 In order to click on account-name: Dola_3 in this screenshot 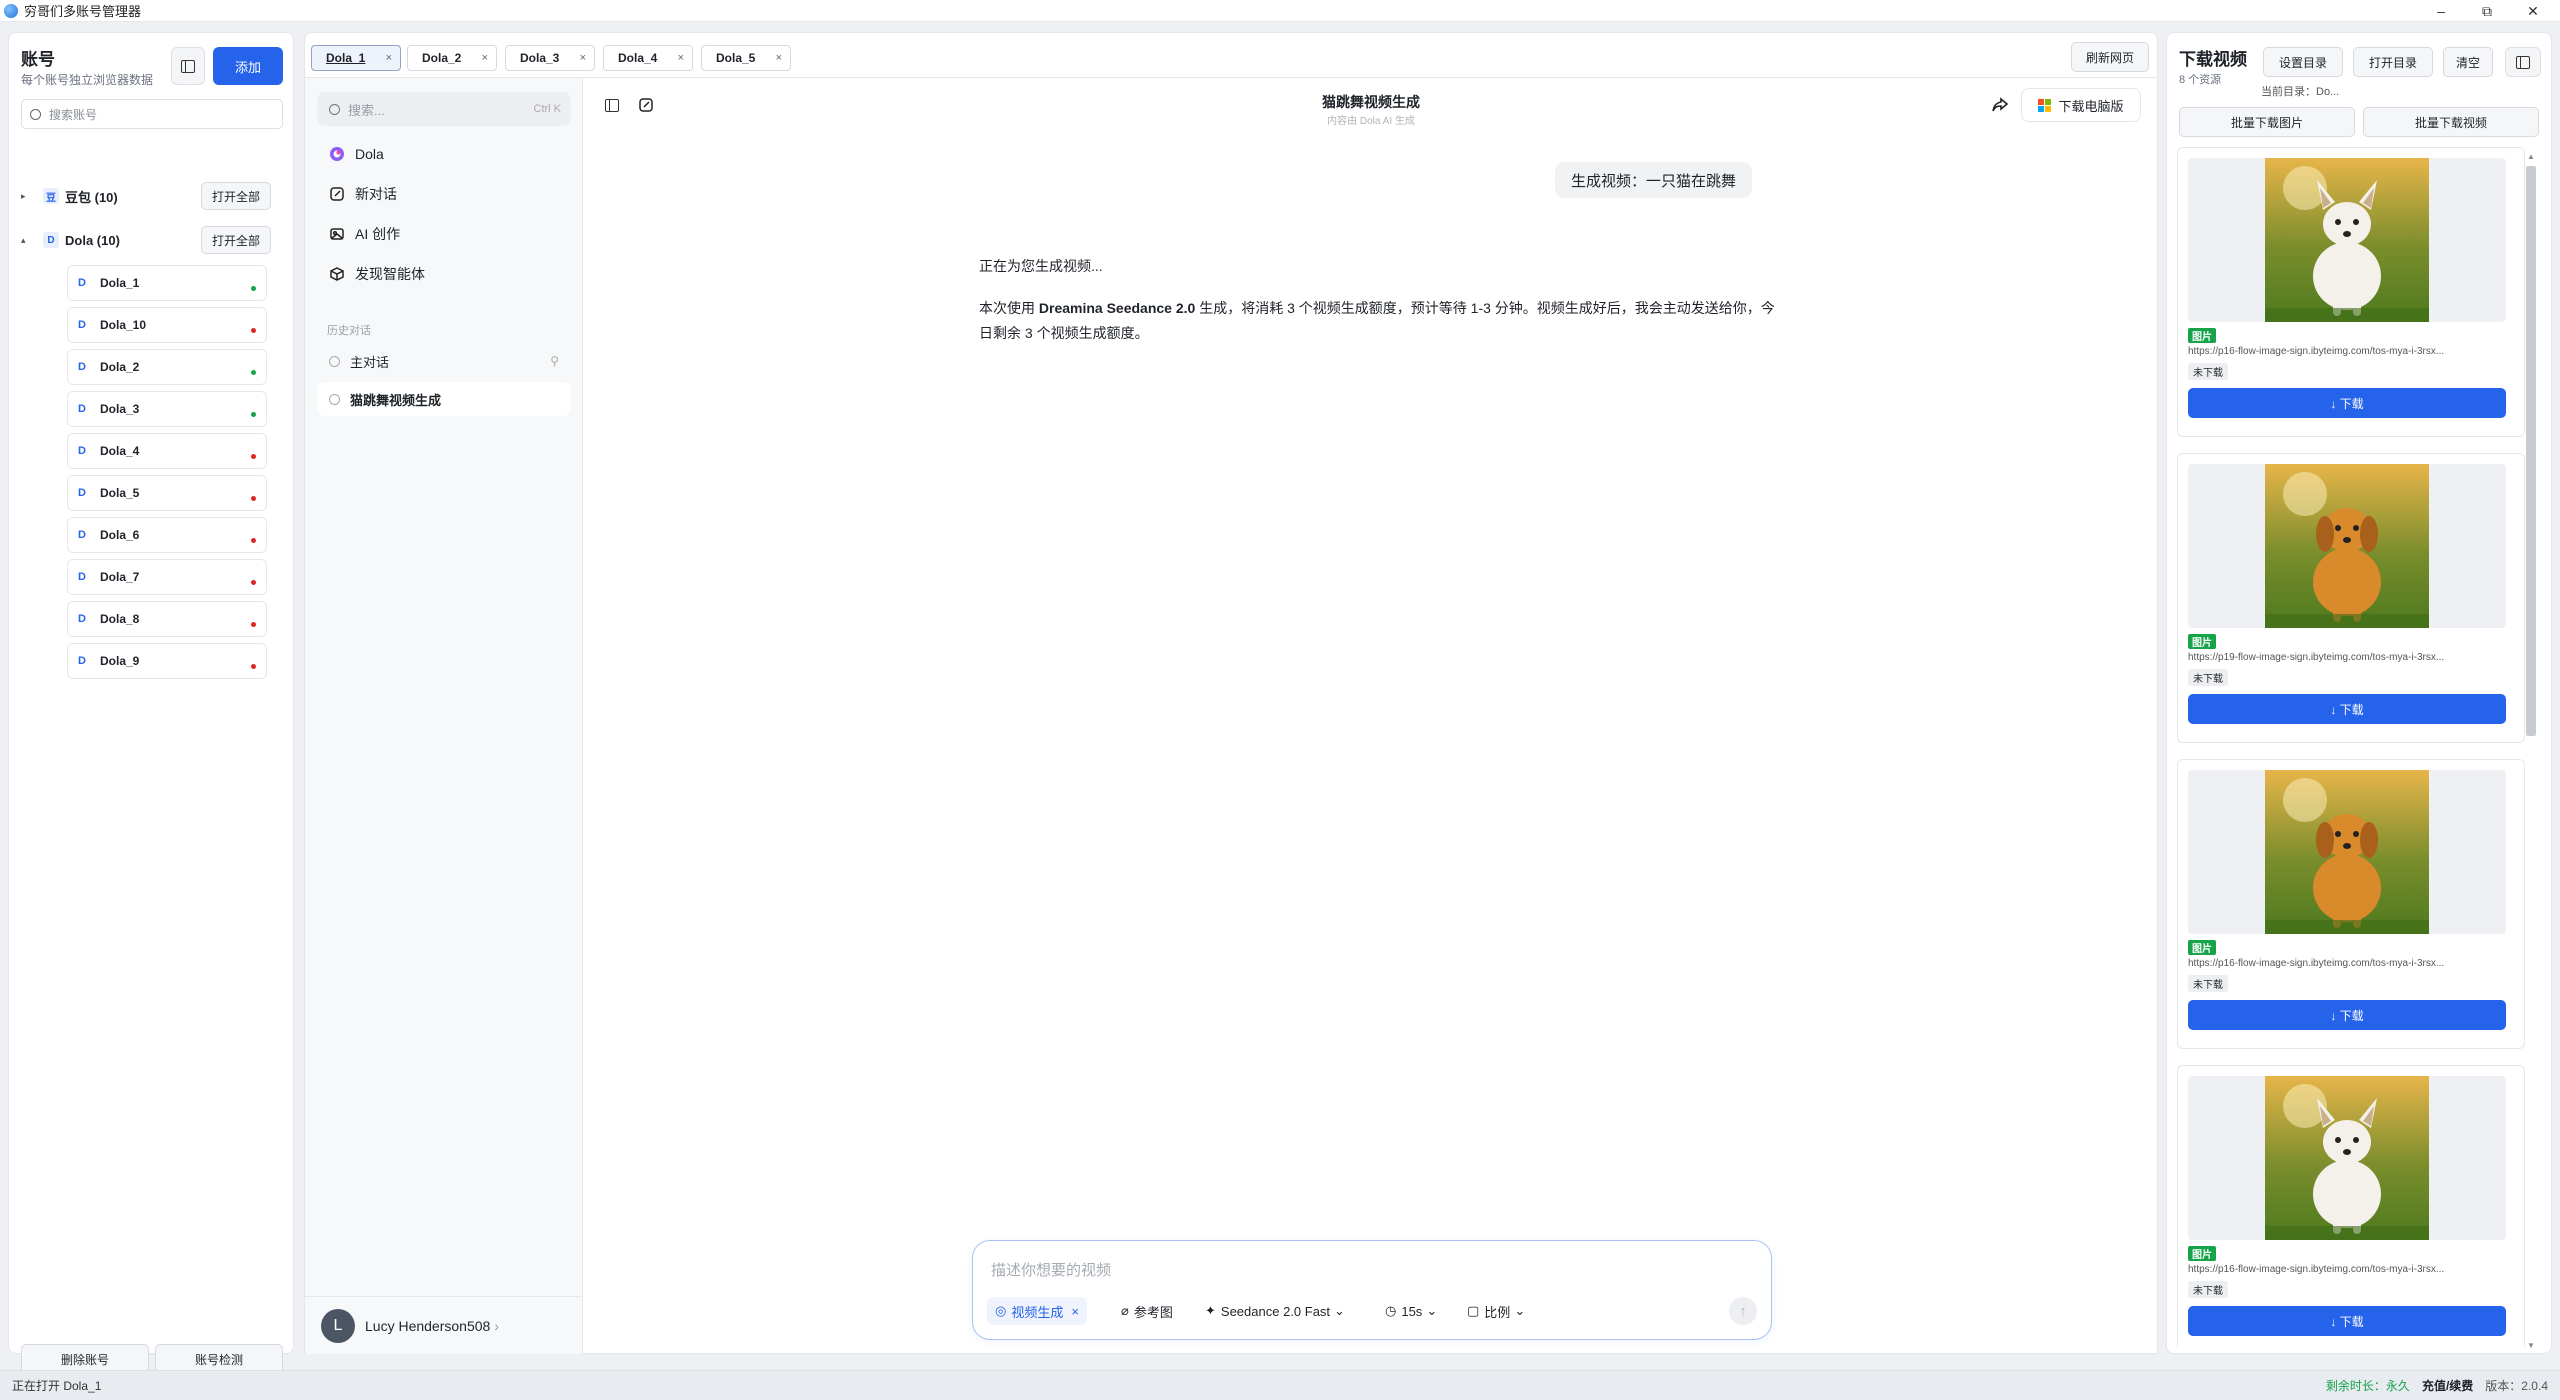, I will do `click(120, 409)`.